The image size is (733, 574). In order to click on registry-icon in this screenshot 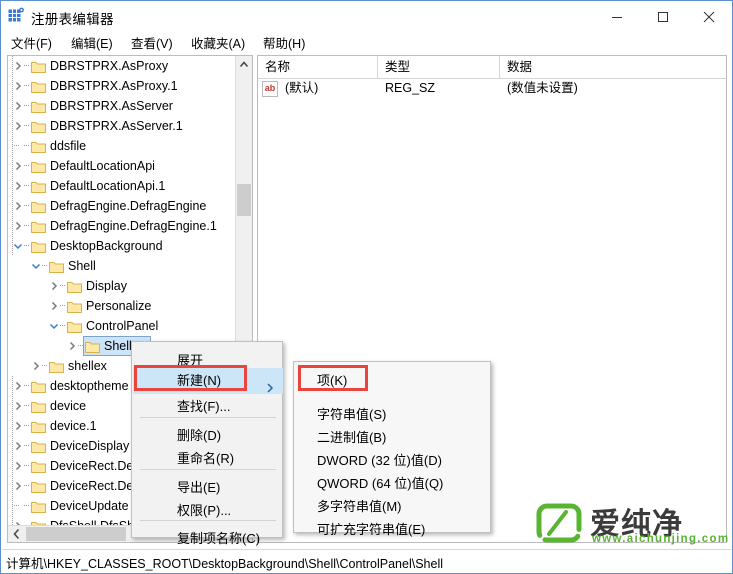, I will do `click(16, 15)`.